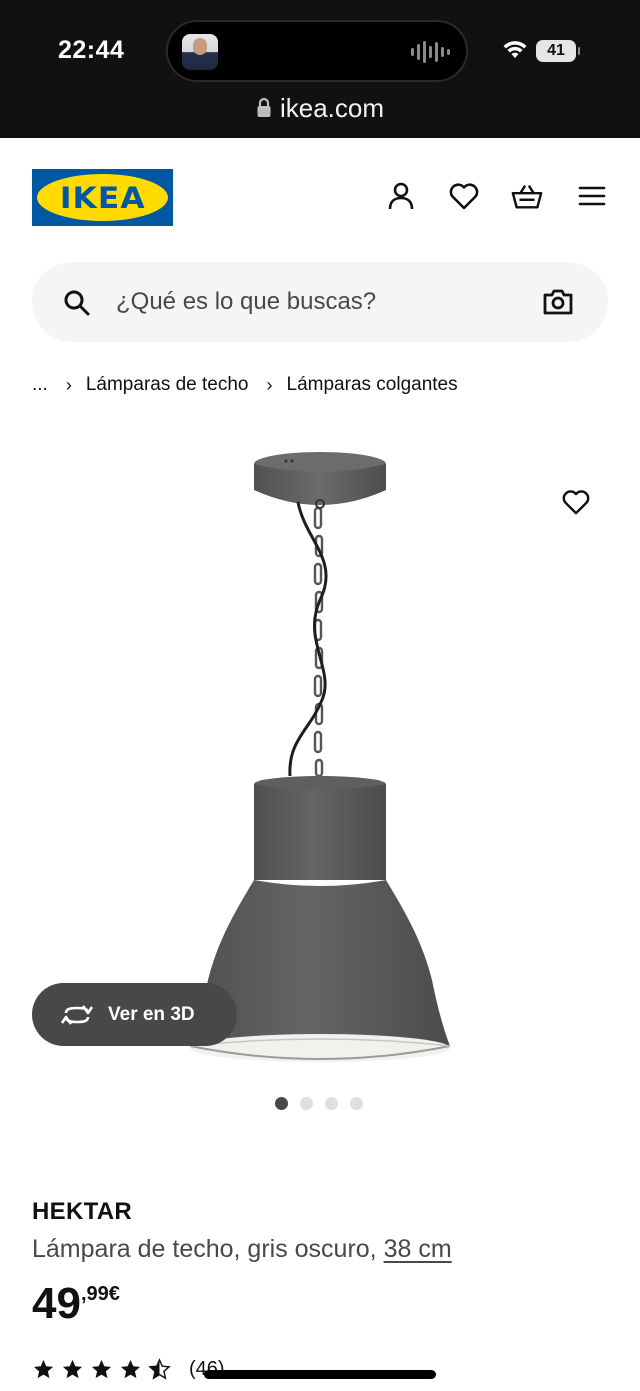  What do you see at coordinates (332, 107) in the screenshot?
I see `url-text: ikea.com` at bounding box center [332, 107].